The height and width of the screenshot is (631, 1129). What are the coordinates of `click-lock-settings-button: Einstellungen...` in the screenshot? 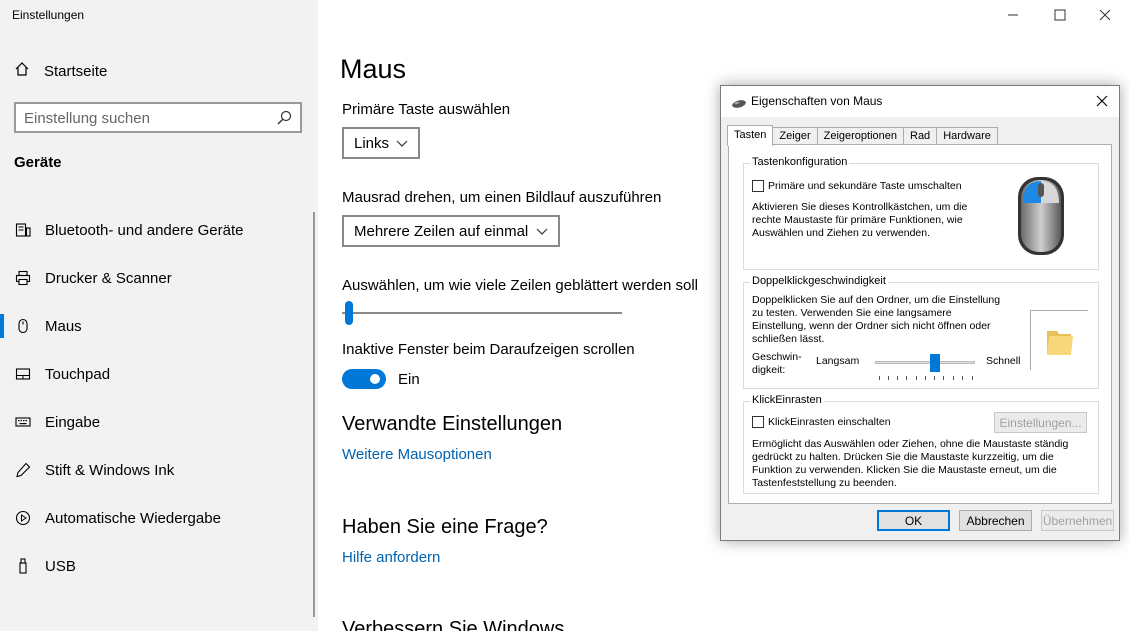 It's located at (1040, 422).